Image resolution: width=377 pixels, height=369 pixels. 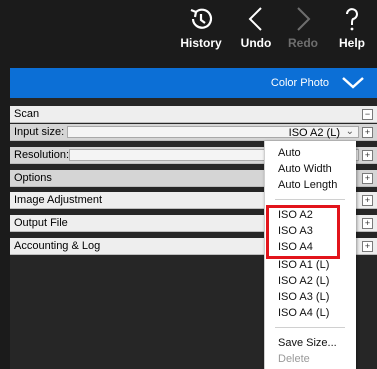 I want to click on input-size-value: ISO A2 (L), so click(x=314, y=133).